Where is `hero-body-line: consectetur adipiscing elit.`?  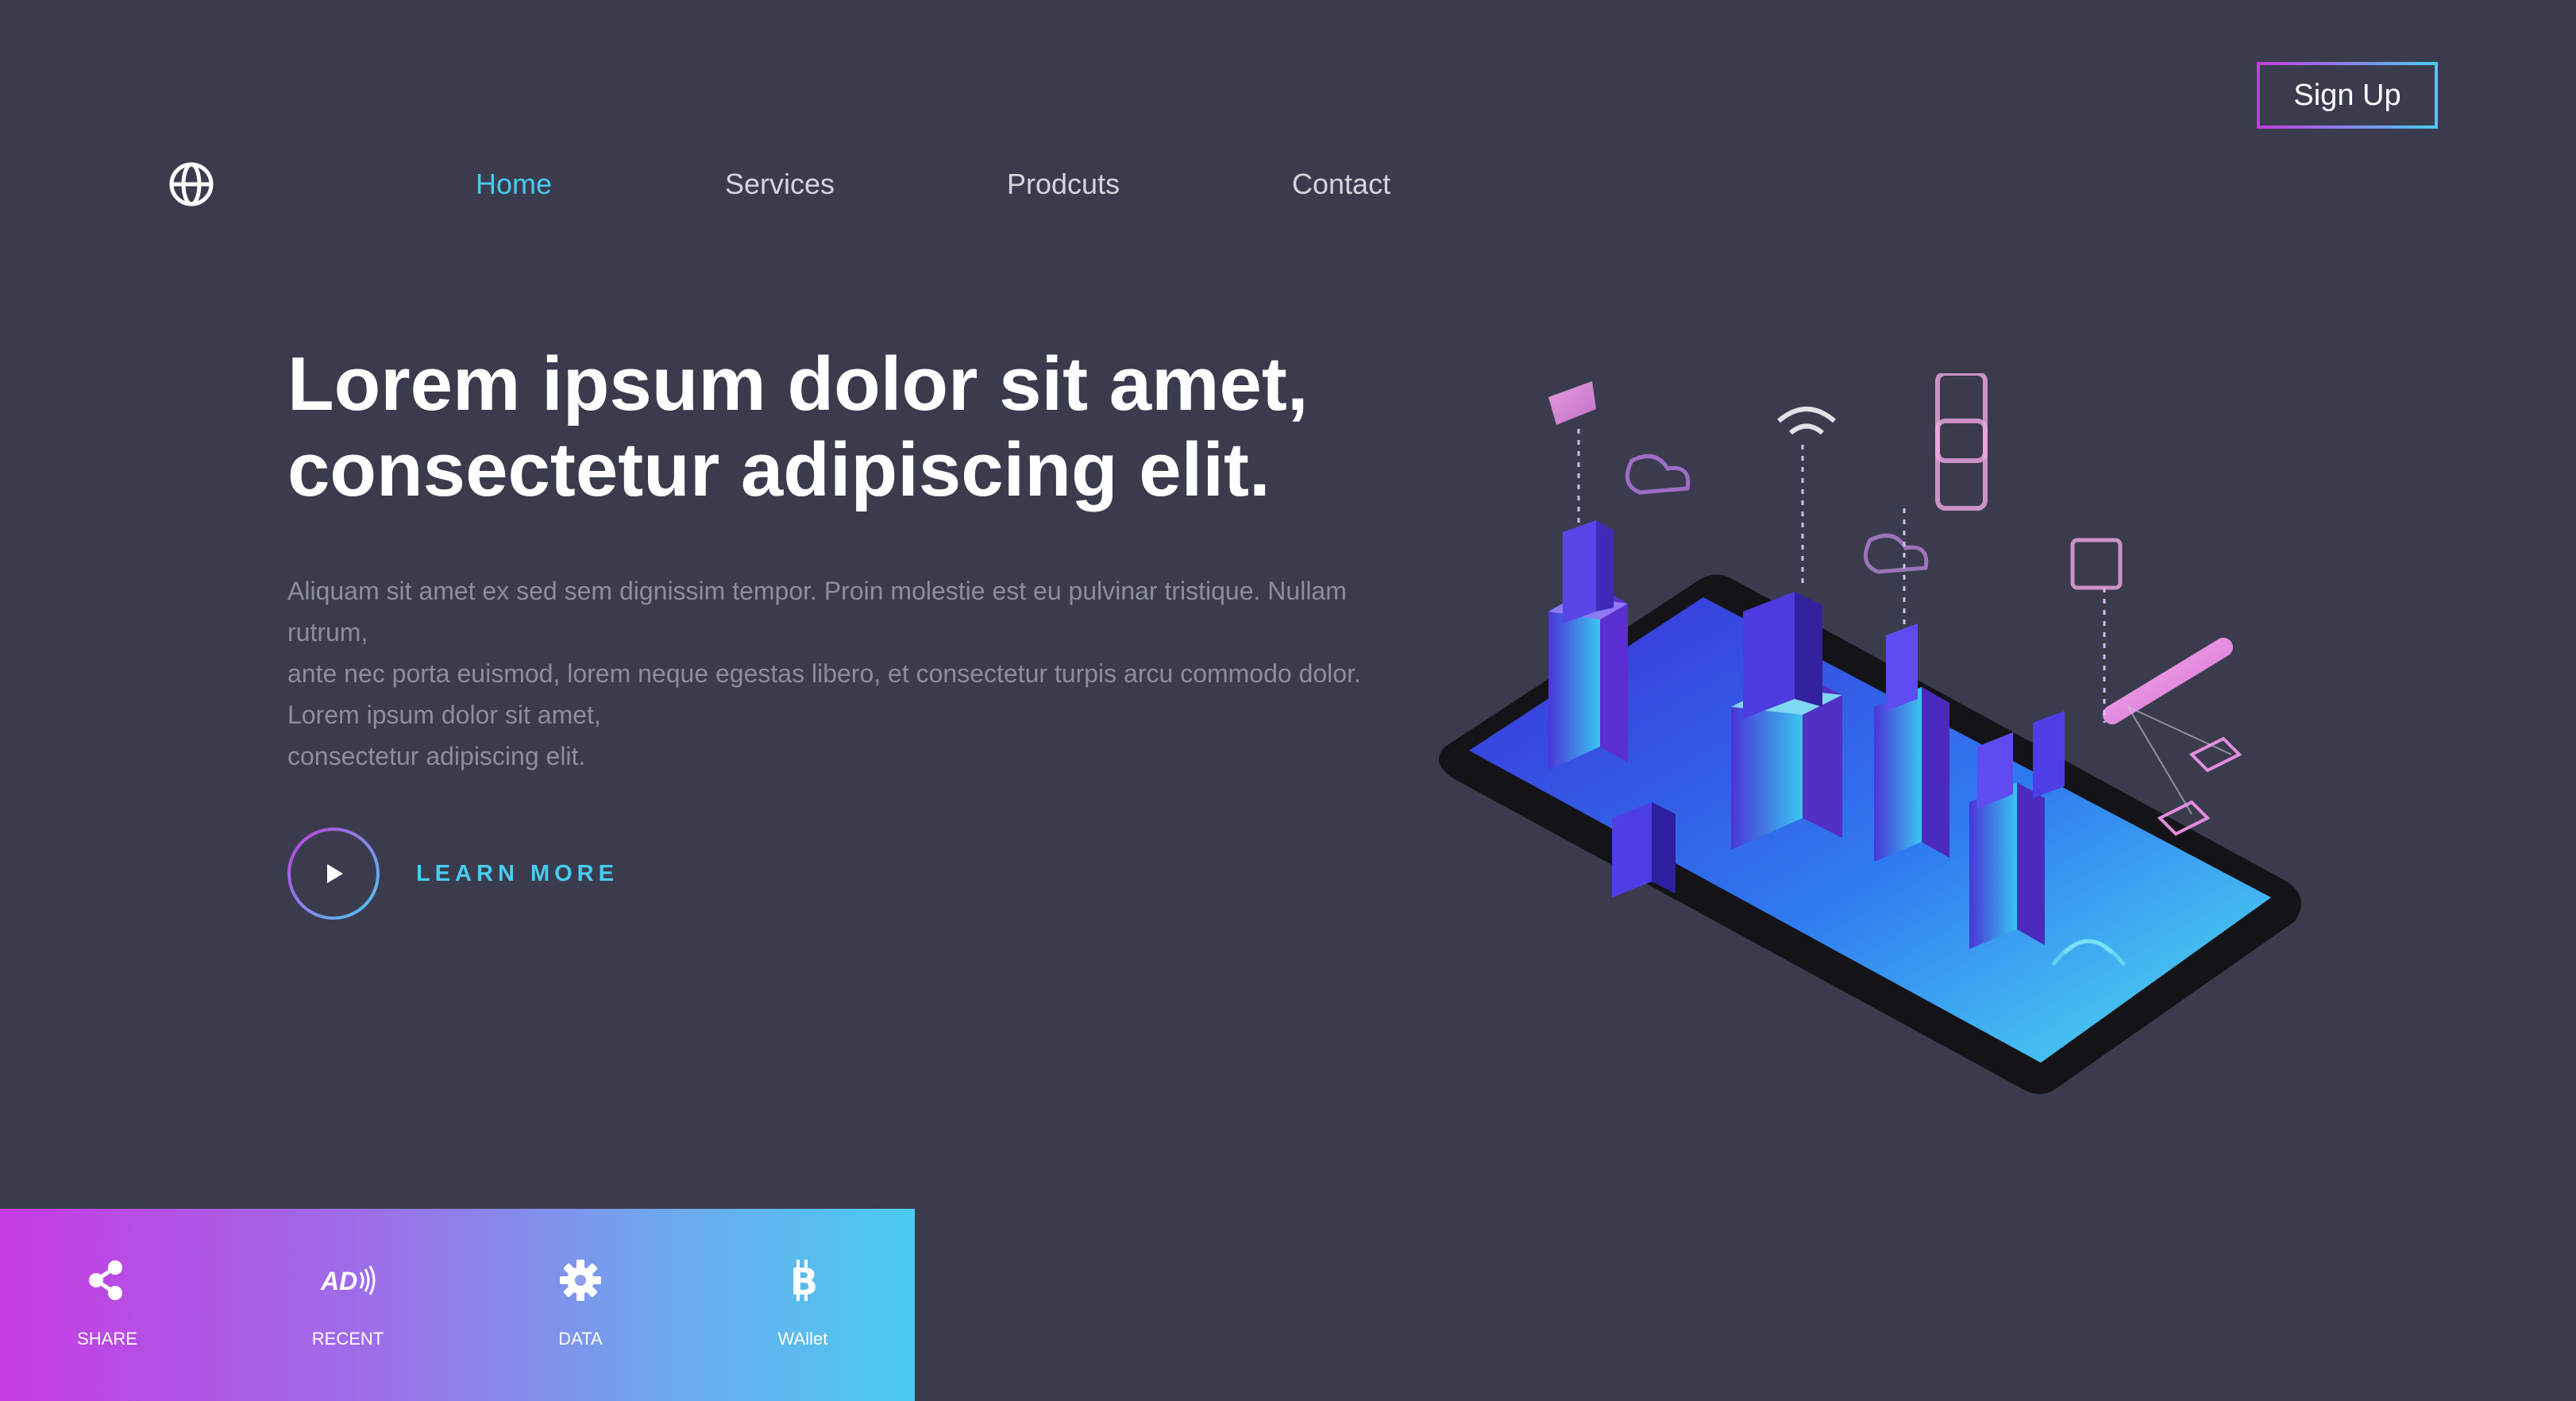
hero-body-line: consectetur adipiscing elit. is located at coordinates (437, 756).